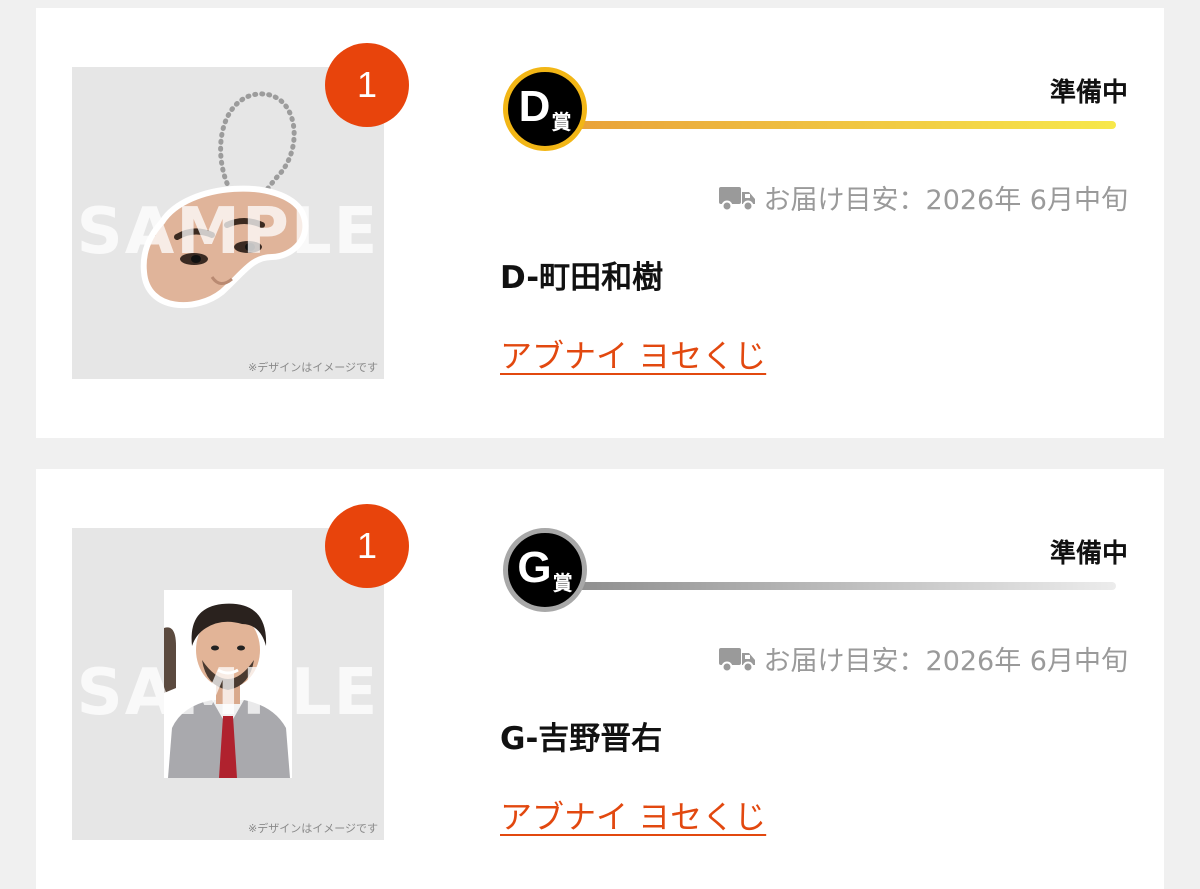  I want to click on prize-rank-badge: G 賞, so click(545, 570).